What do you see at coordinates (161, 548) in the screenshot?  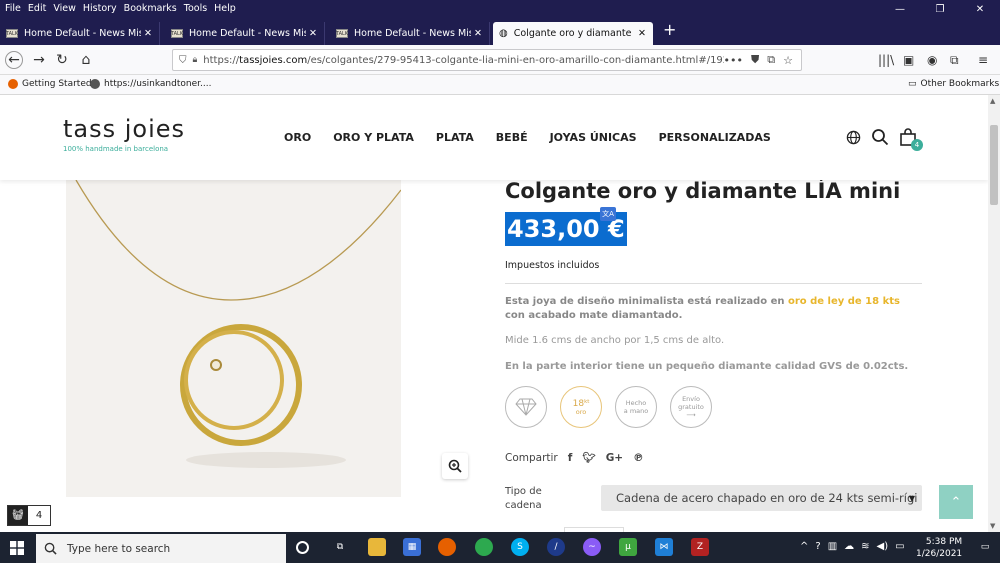 I see `taskbar-search: Type here to search` at bounding box center [161, 548].